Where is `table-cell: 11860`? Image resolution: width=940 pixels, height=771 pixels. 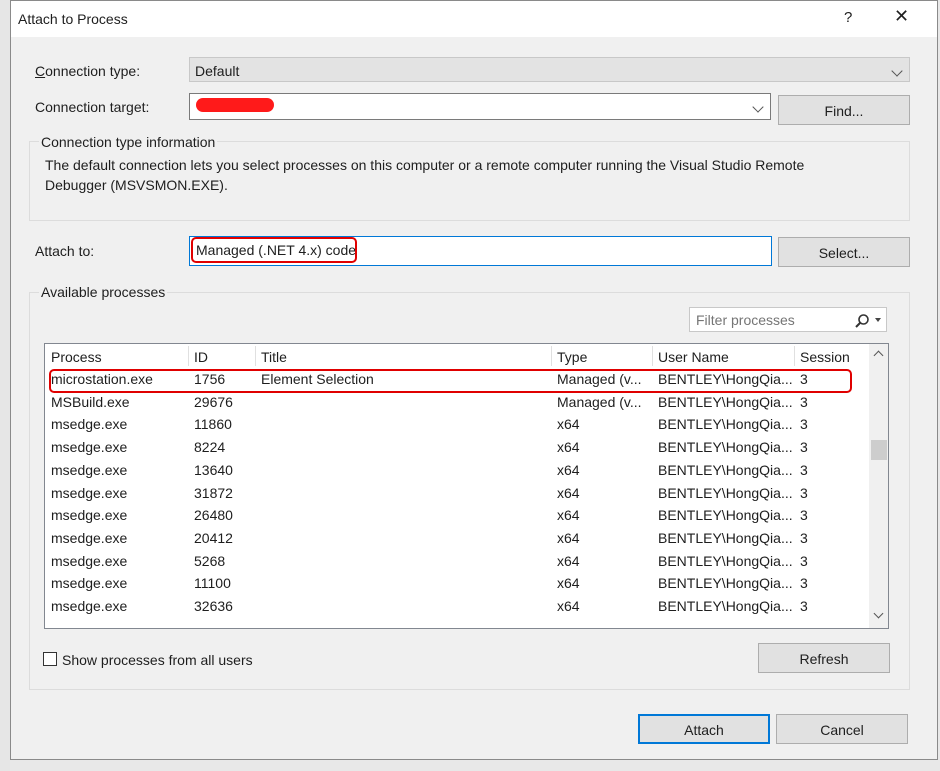
table-cell: 11860 is located at coordinates (213, 424).